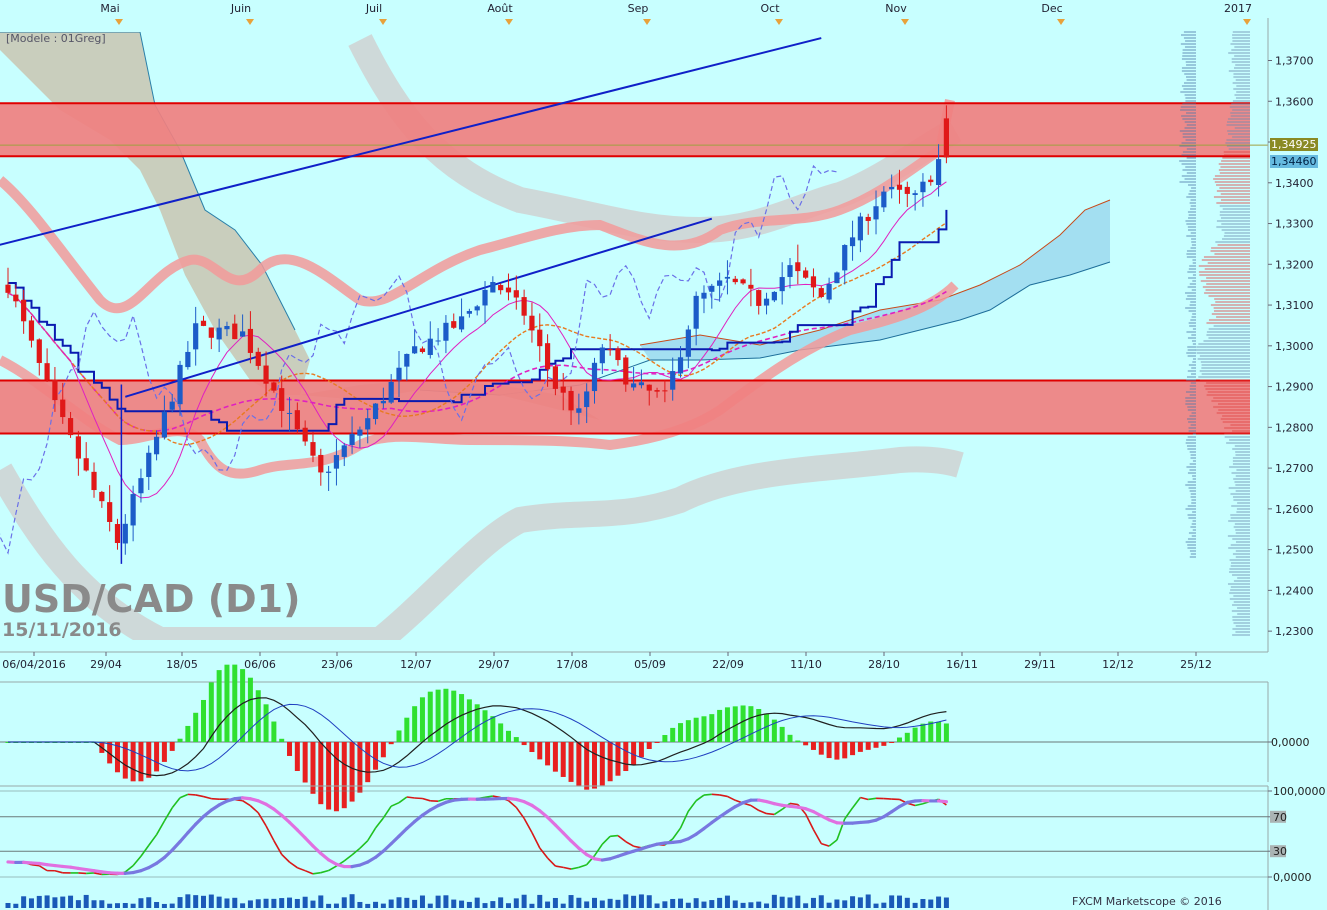 The width and height of the screenshot is (1327, 910). I want to click on date-tick-label: 12/12, so click(1118, 664).